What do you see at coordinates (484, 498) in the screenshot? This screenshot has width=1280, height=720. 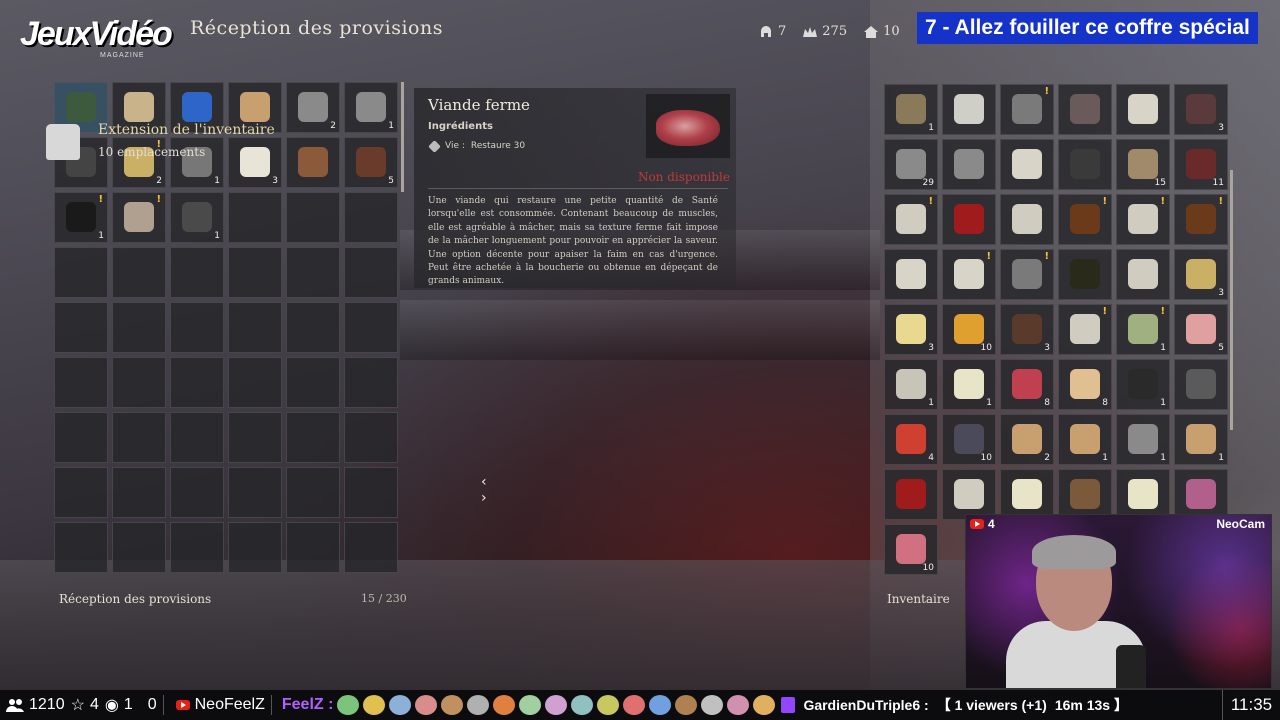 I see `chevron-right-icon: ›` at bounding box center [484, 498].